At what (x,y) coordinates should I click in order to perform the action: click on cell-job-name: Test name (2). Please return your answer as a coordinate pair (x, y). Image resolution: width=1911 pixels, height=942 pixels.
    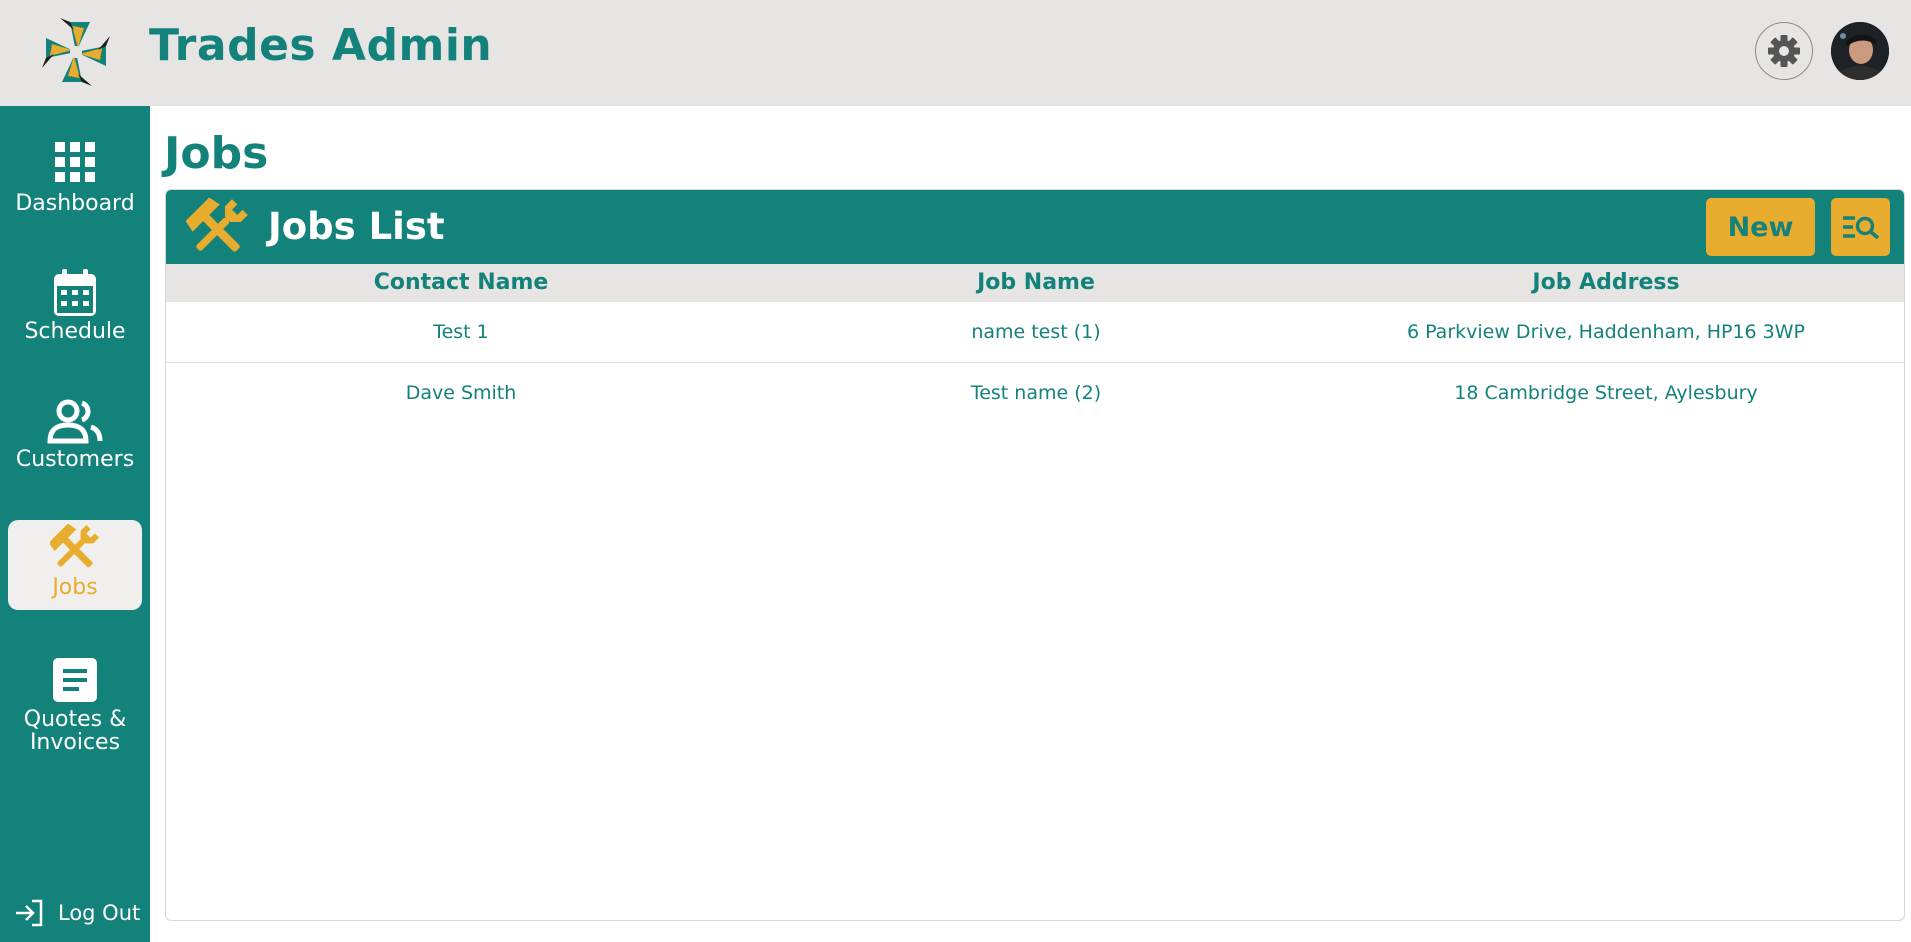
    Looking at the image, I should click on (1036, 393).